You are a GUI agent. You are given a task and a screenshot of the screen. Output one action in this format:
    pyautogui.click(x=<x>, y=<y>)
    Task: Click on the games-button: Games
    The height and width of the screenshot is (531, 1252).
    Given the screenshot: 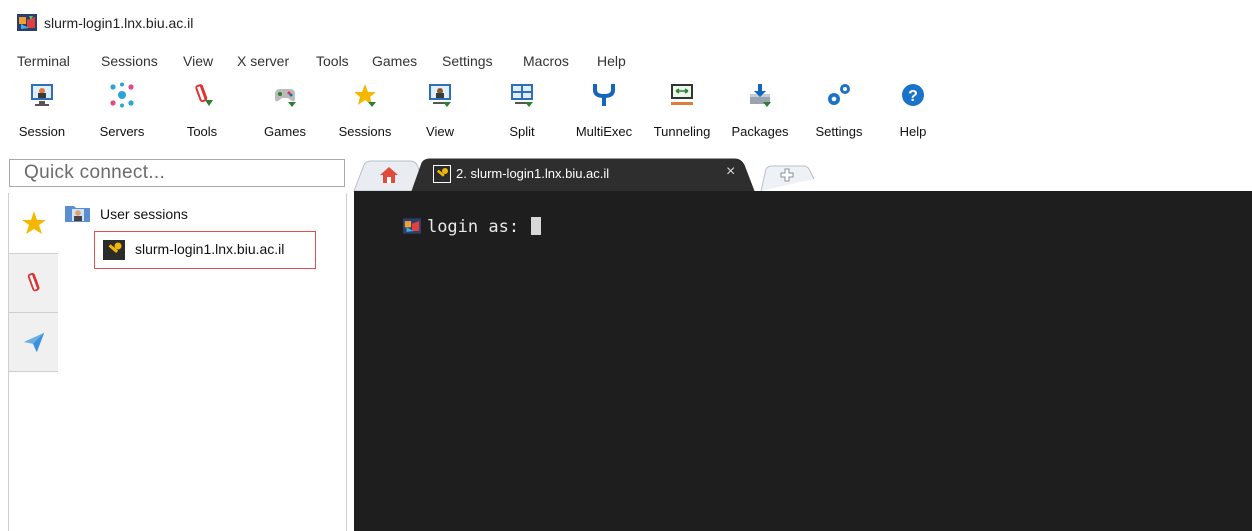 What is the action you would take?
    pyautogui.click(x=285, y=113)
    